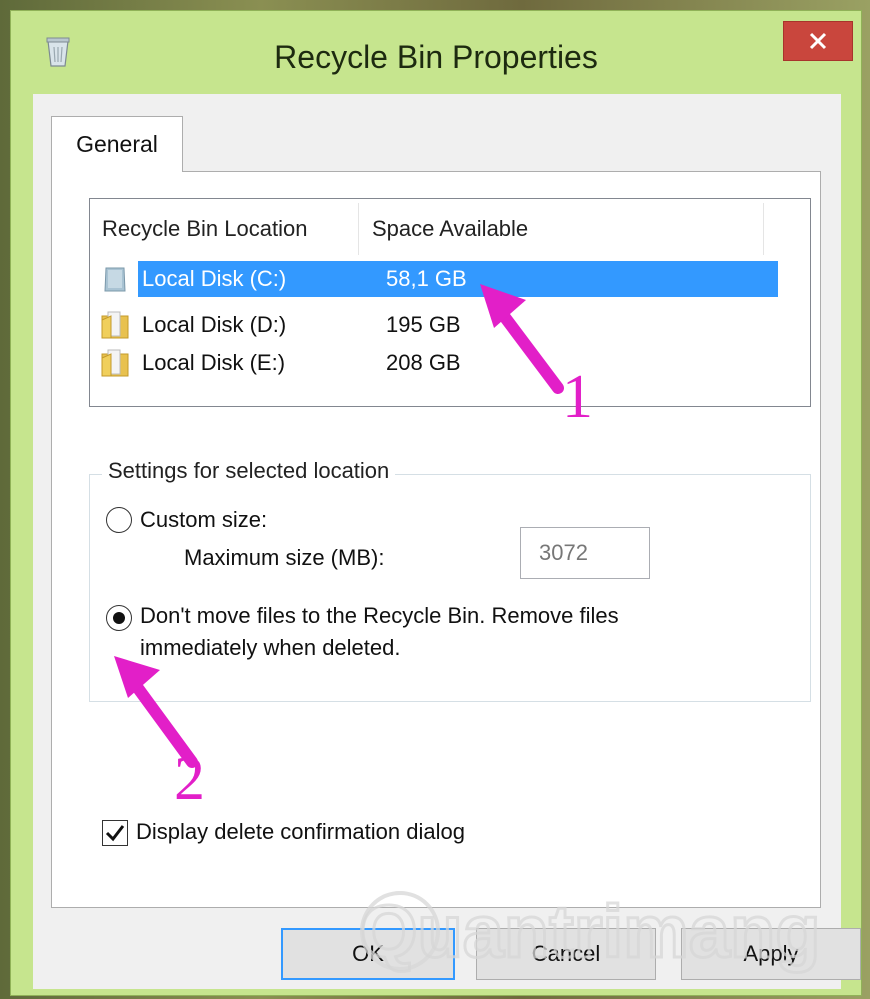 Image resolution: width=870 pixels, height=999 pixels. What do you see at coordinates (203, 520) in the screenshot?
I see `custom-size-label: Custom size:` at bounding box center [203, 520].